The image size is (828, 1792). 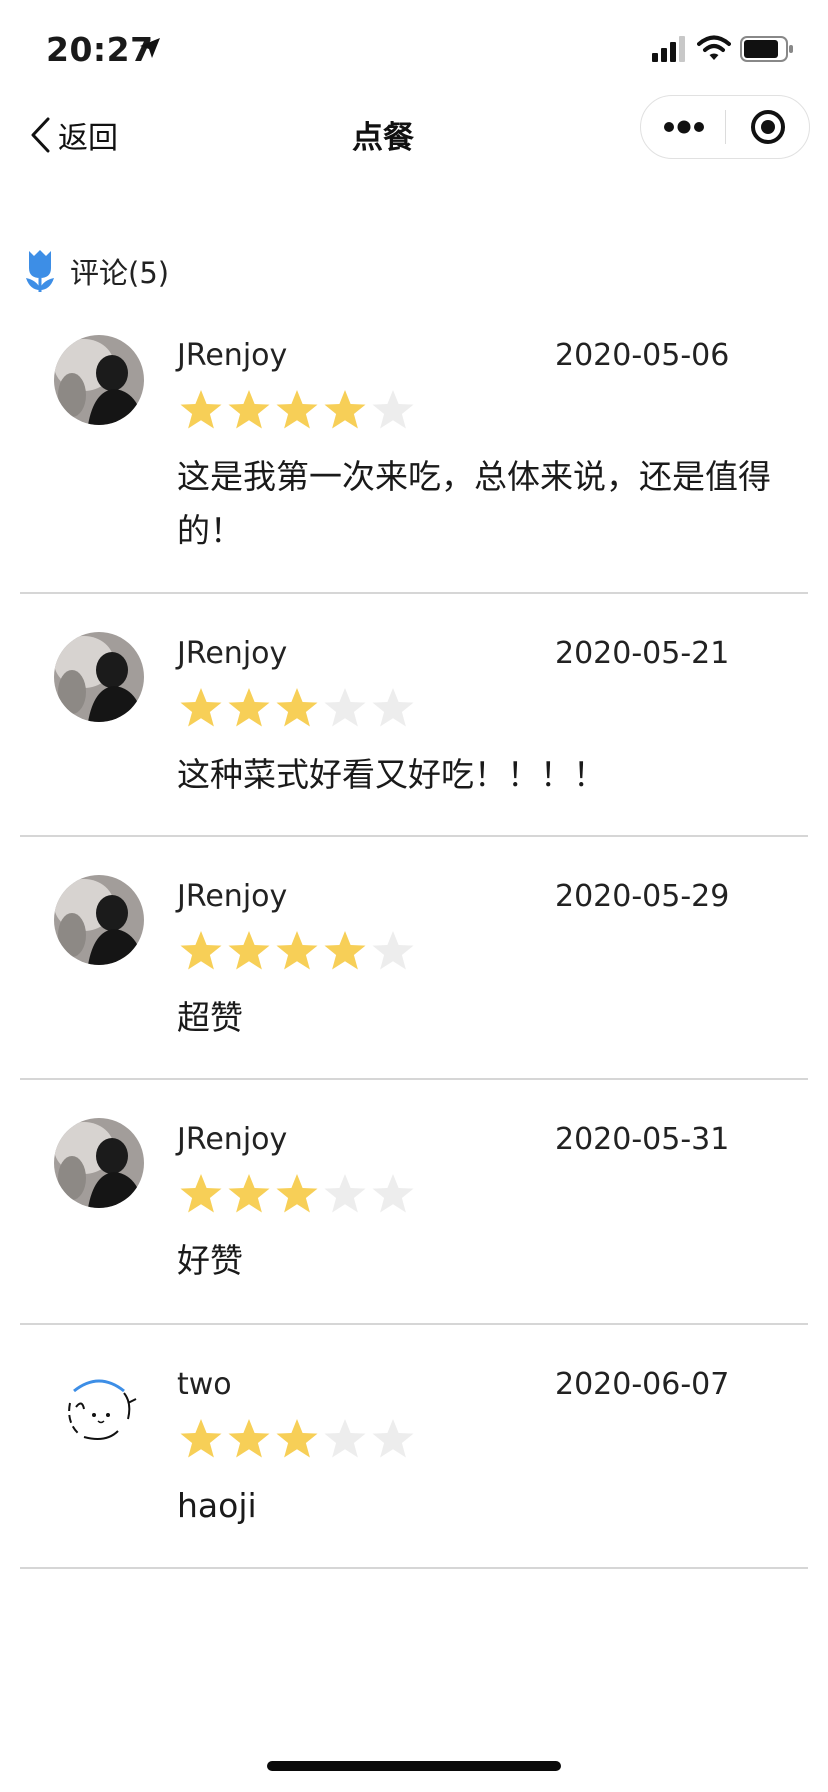 What do you see at coordinates (40, 271) in the screenshot?
I see `tulip-icon` at bounding box center [40, 271].